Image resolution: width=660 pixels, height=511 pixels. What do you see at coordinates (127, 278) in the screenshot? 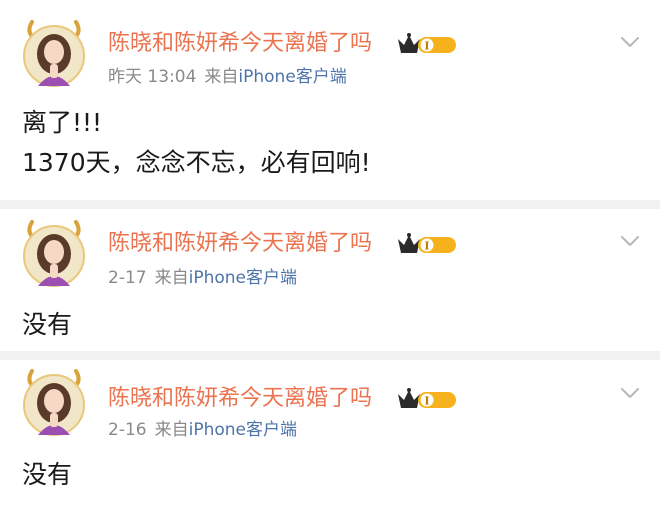
I see `post-time: 2-17` at bounding box center [127, 278].